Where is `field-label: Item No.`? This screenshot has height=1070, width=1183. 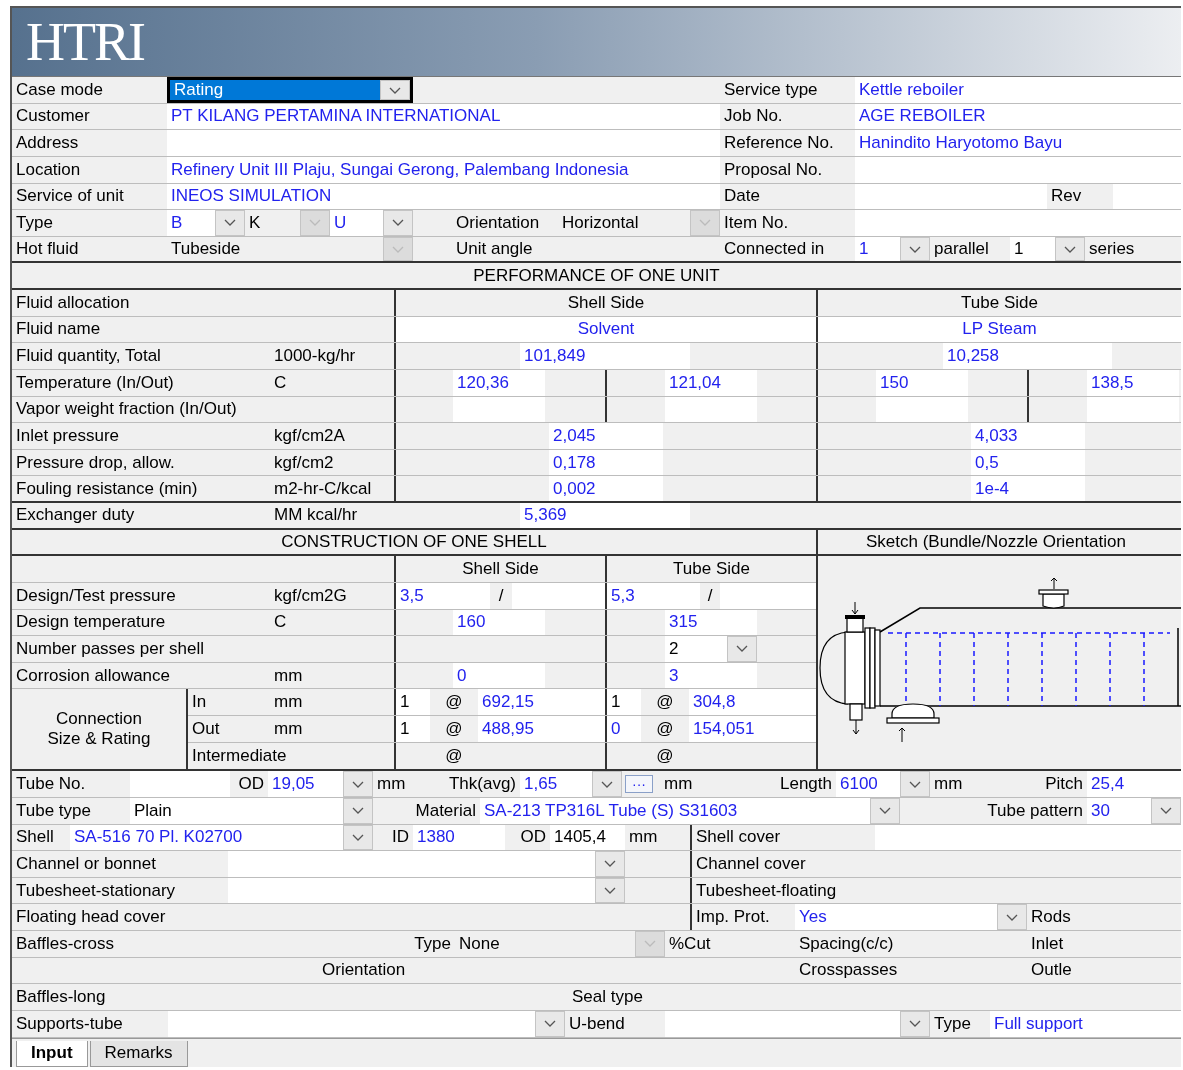
field-label: Item No. is located at coordinates (756, 222).